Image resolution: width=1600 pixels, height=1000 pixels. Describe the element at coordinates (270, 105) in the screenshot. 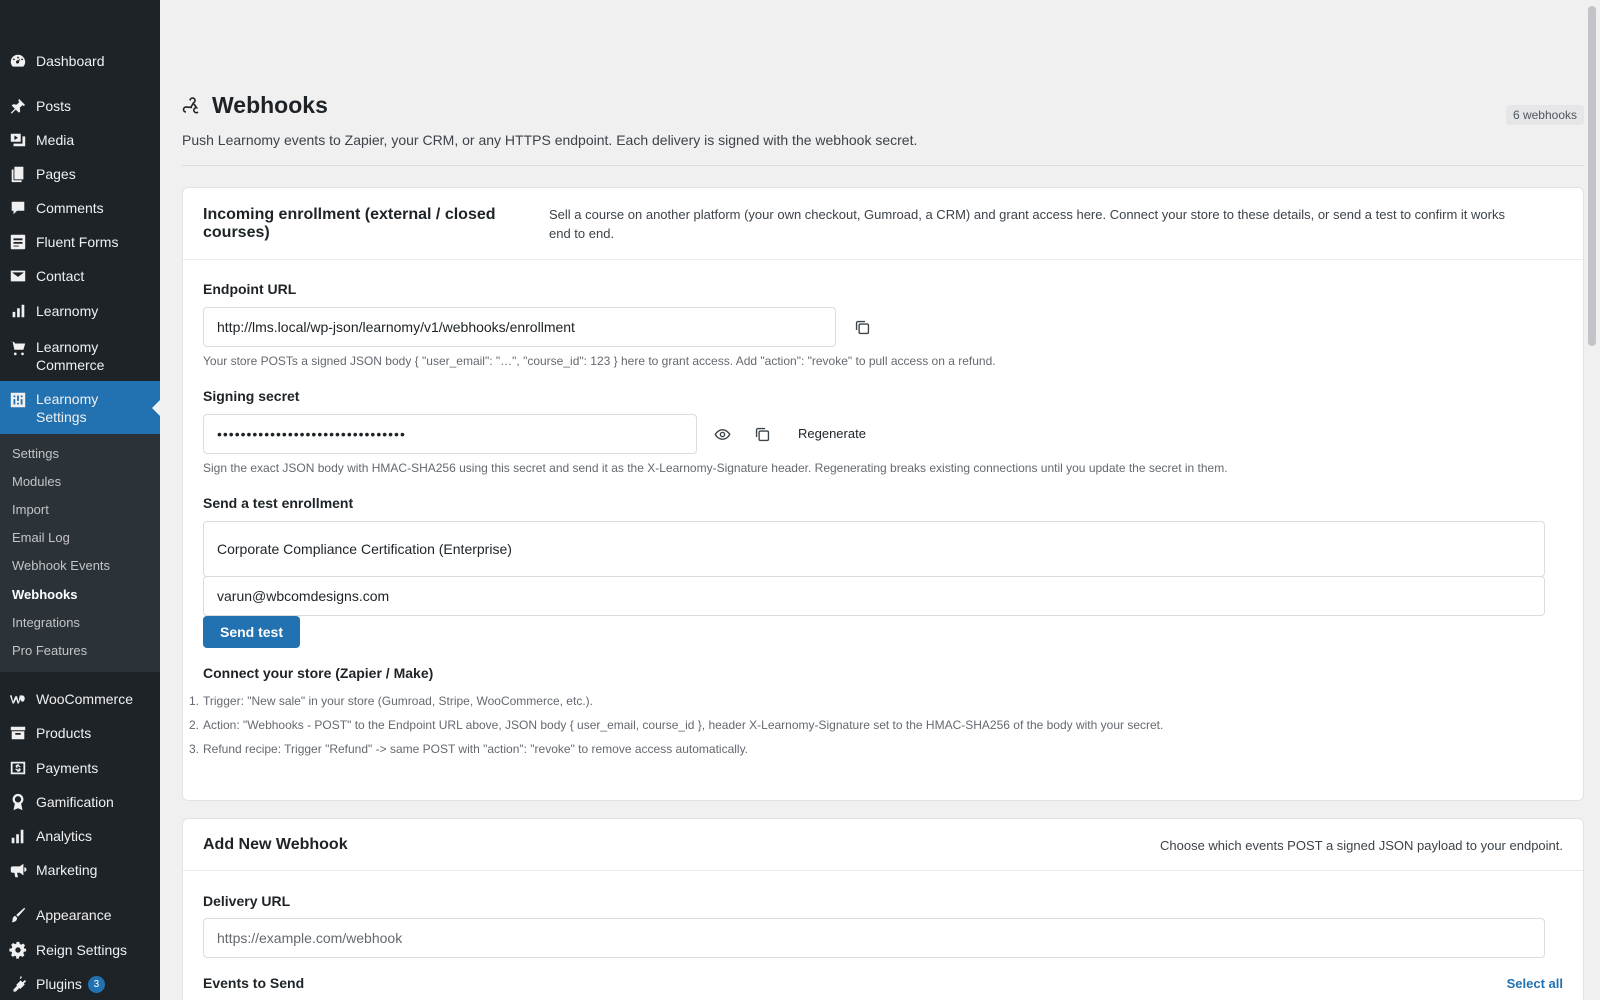

I see `page-heading: Webhooks` at that location.